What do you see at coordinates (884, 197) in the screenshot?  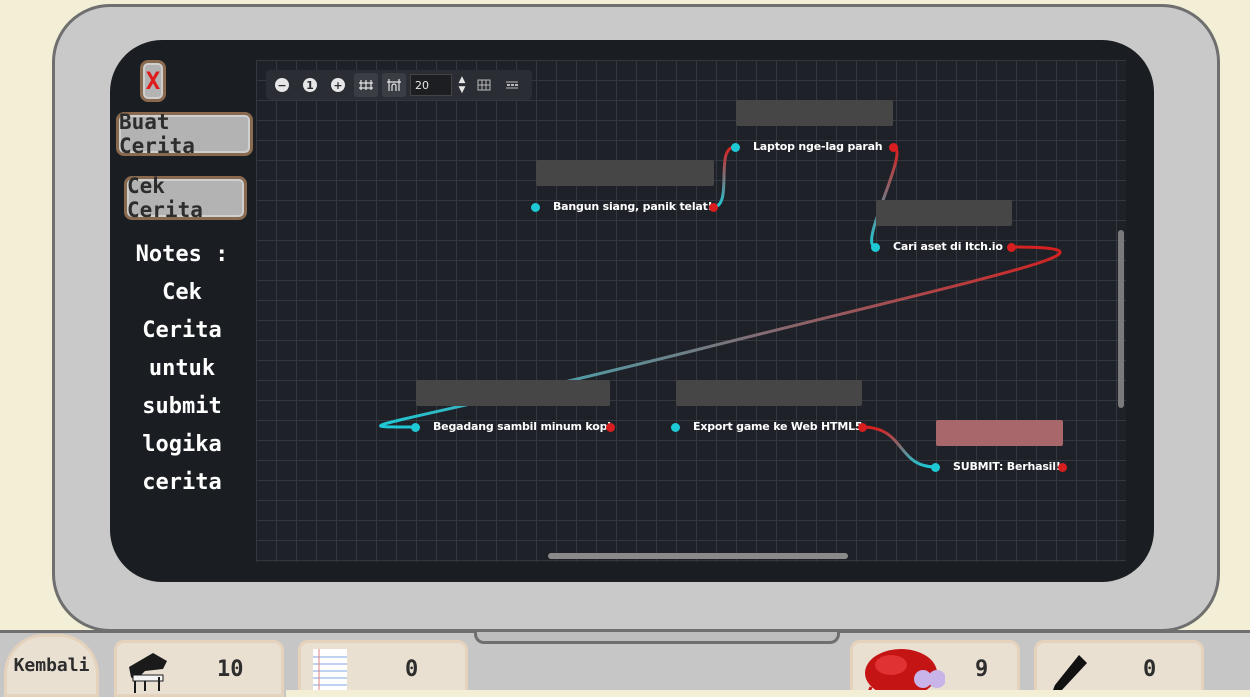 I see `wire-laptop-aset` at bounding box center [884, 197].